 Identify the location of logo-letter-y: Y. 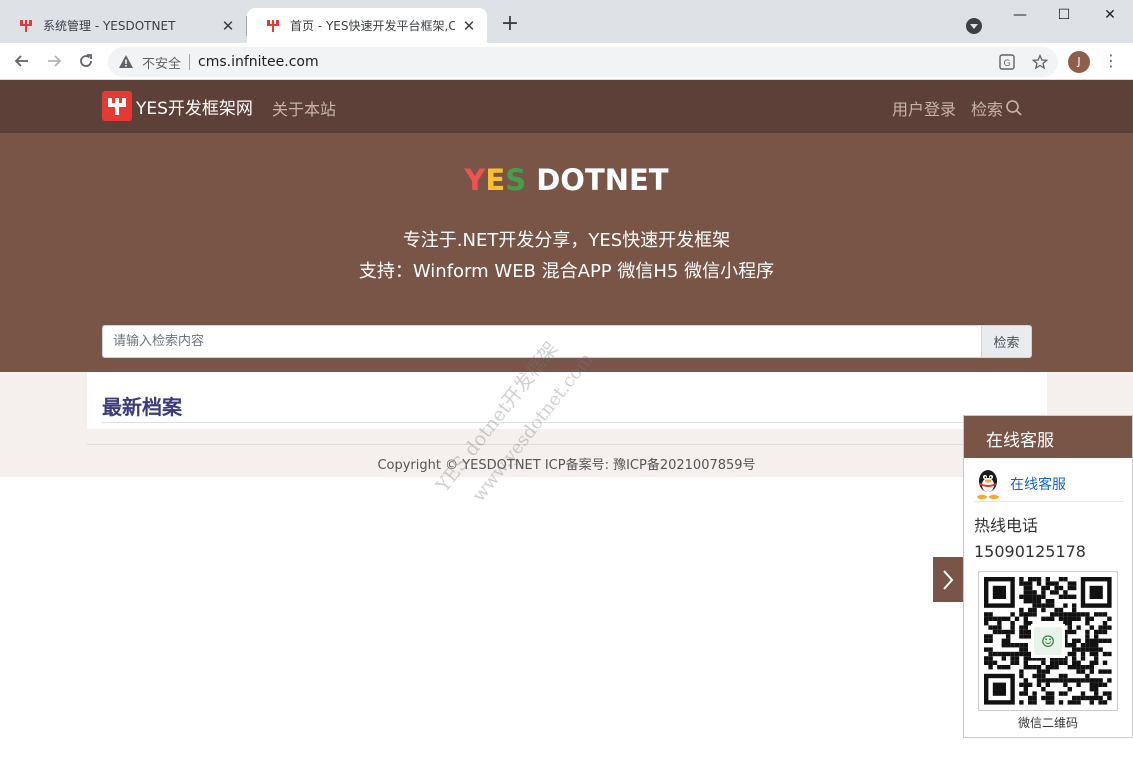
(475, 180).